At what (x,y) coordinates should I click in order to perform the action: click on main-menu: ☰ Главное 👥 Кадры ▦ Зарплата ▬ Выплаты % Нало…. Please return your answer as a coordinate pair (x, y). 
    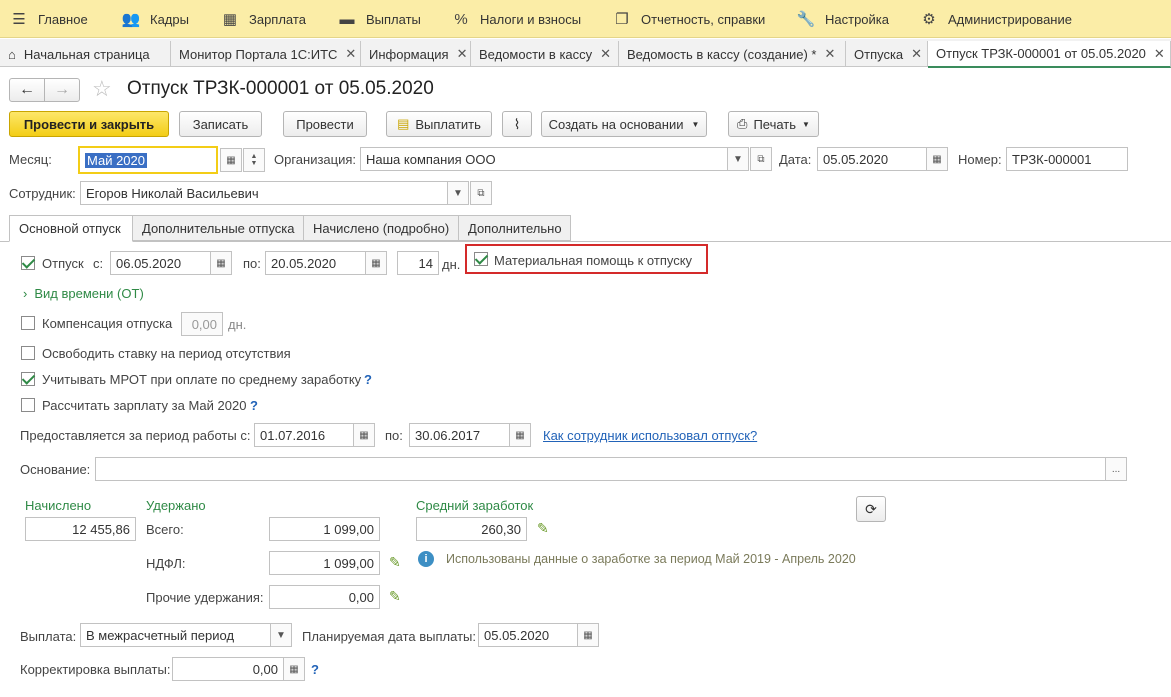
    Looking at the image, I should click on (585, 19).